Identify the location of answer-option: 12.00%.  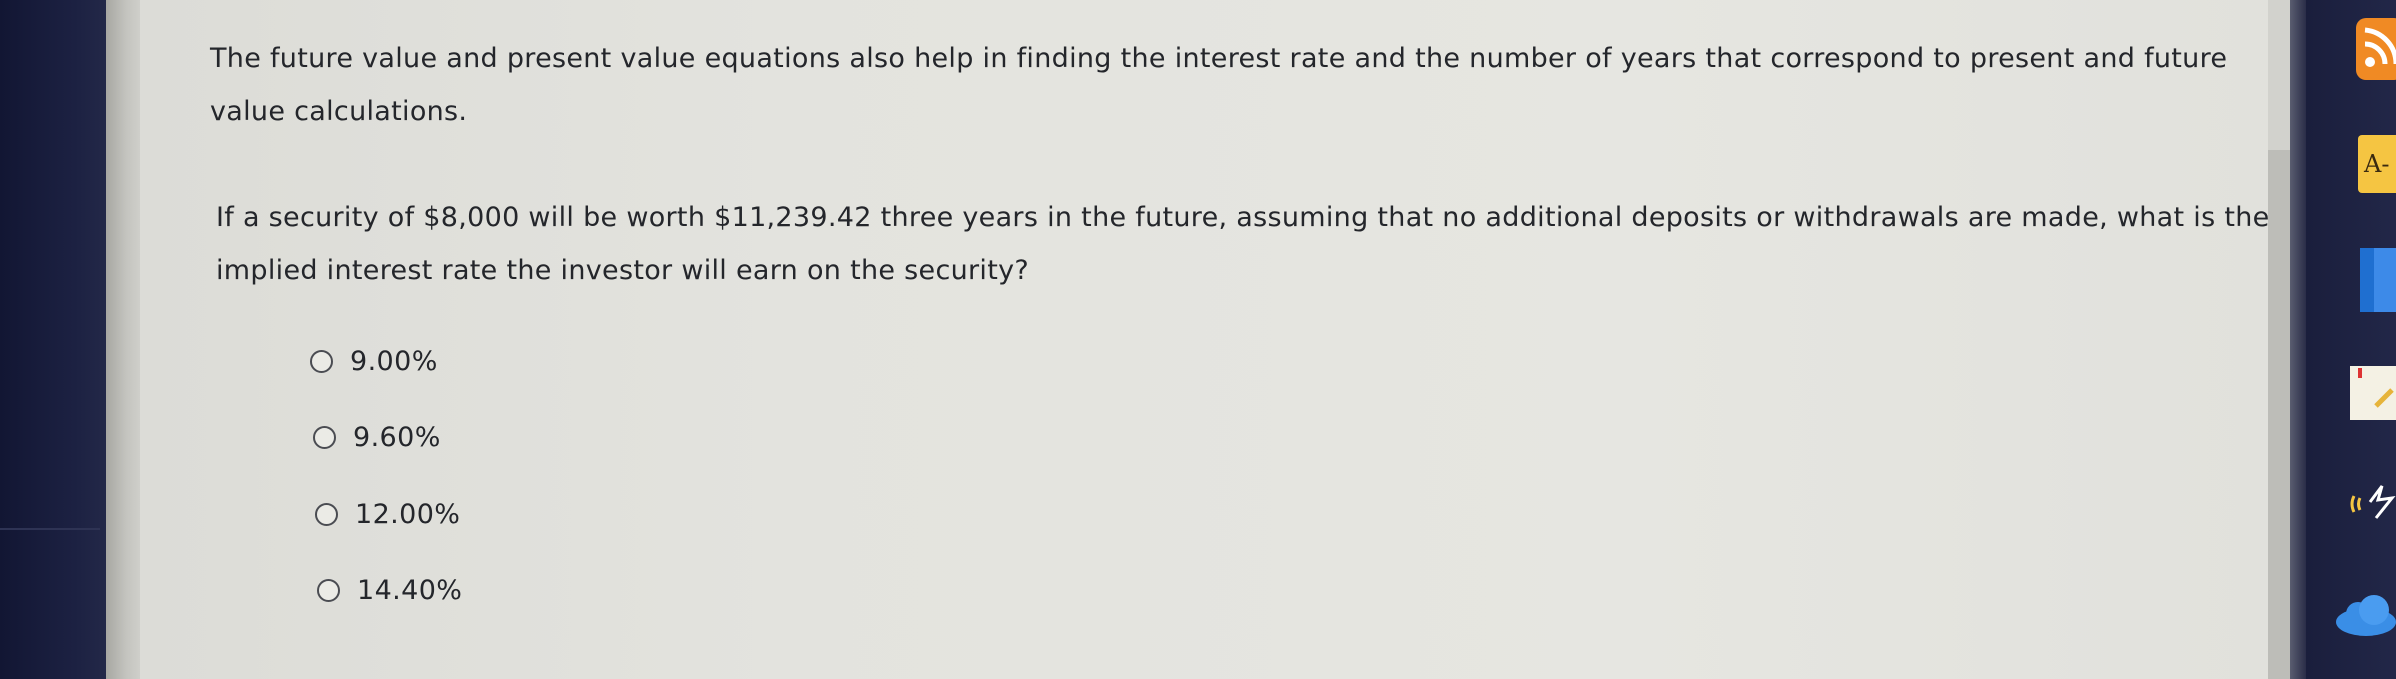
(387, 514).